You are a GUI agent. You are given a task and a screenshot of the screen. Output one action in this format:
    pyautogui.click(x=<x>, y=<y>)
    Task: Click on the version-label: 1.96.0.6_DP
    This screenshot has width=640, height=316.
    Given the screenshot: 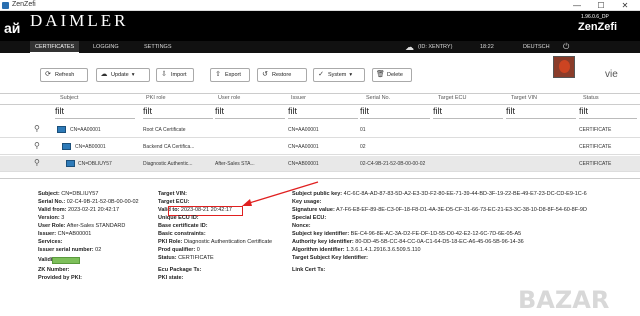 What is the action you would take?
    pyautogui.click(x=595, y=17)
    